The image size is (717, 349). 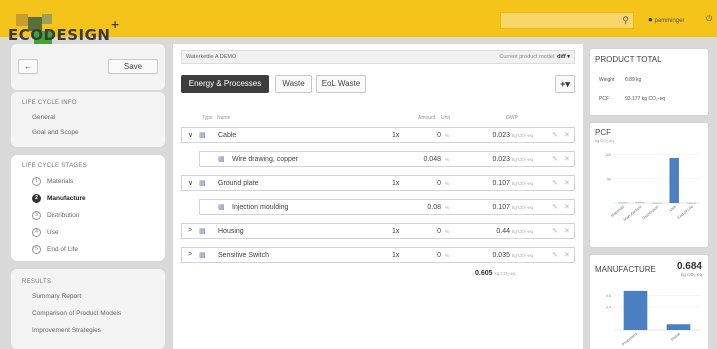 I want to click on sidebar-item-use: 4 Use, so click(x=45, y=232).